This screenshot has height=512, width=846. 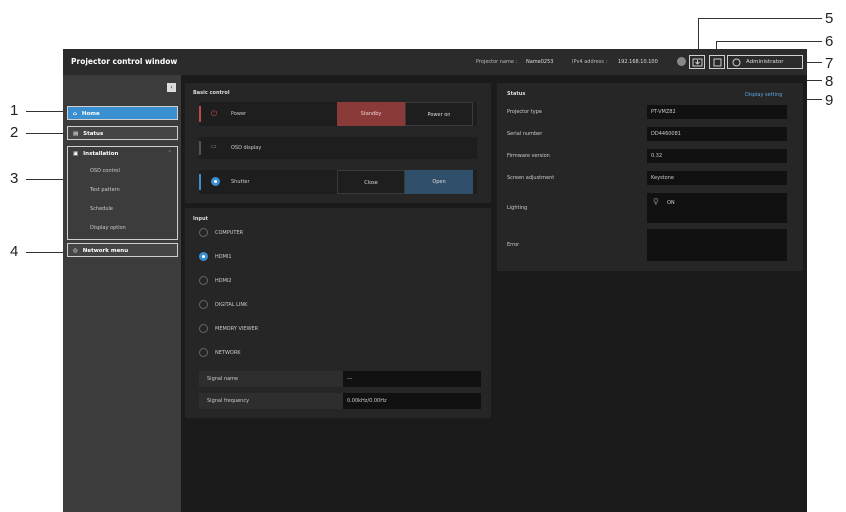 What do you see at coordinates (439, 114) in the screenshot?
I see `power-on-button: Power on` at bounding box center [439, 114].